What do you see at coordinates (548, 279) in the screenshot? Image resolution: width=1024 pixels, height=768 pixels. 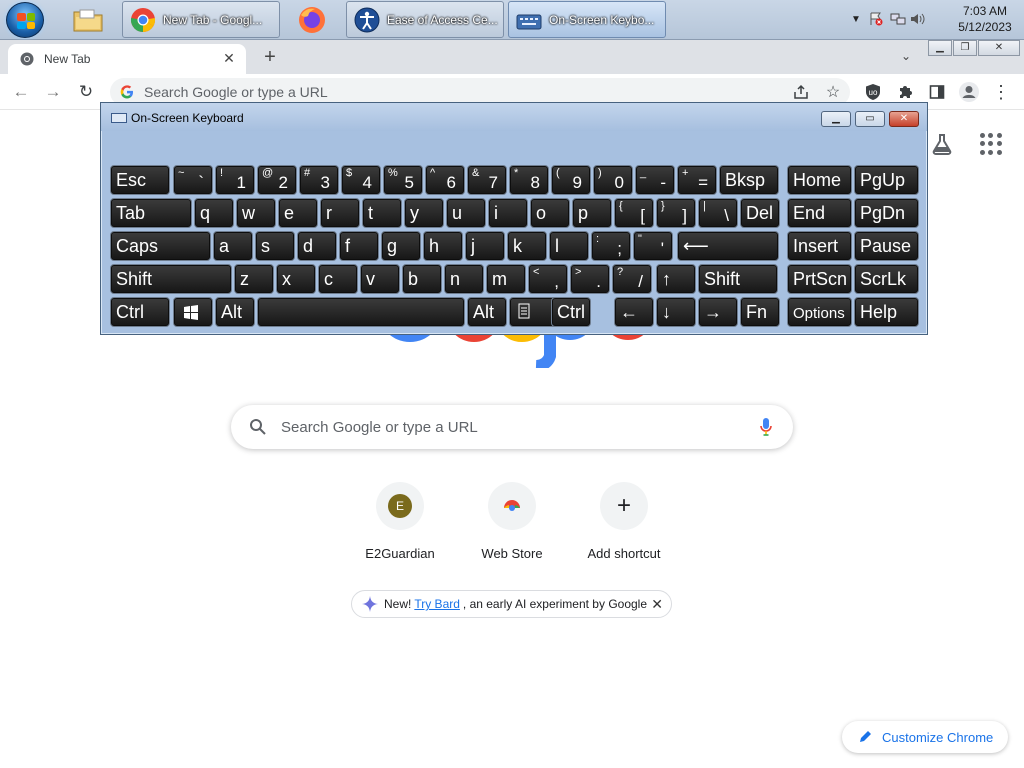 I see `key-blank-3-8: <,` at bounding box center [548, 279].